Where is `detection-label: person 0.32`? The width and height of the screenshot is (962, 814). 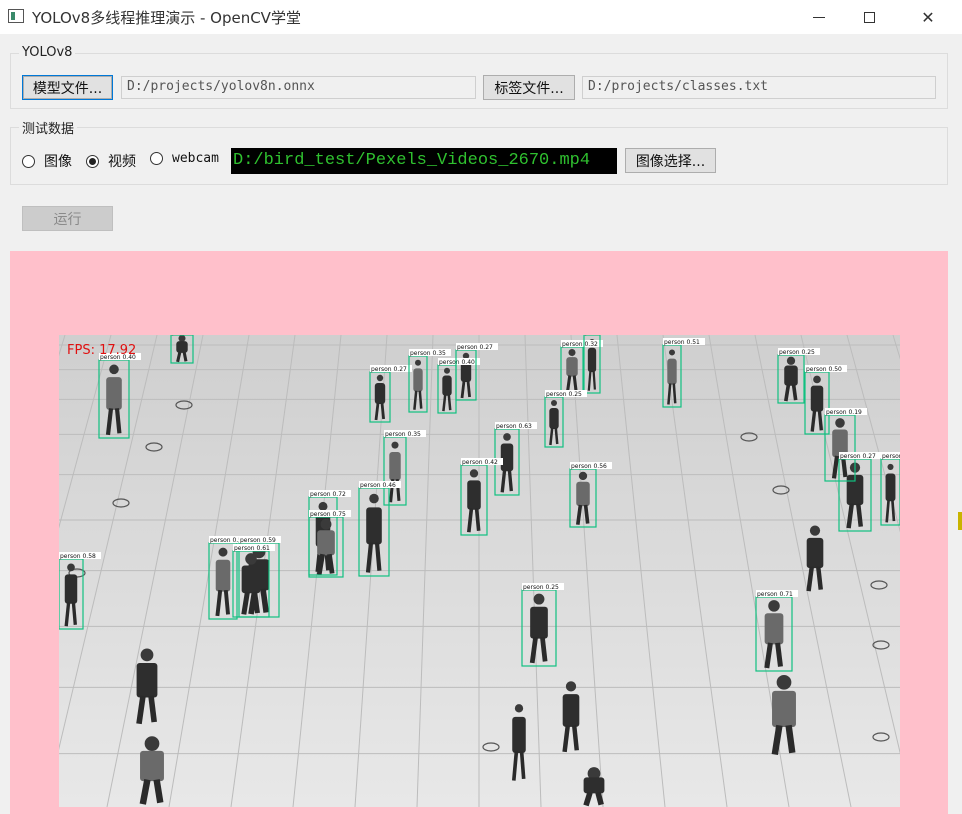 detection-label: person 0.32 is located at coordinates (580, 344).